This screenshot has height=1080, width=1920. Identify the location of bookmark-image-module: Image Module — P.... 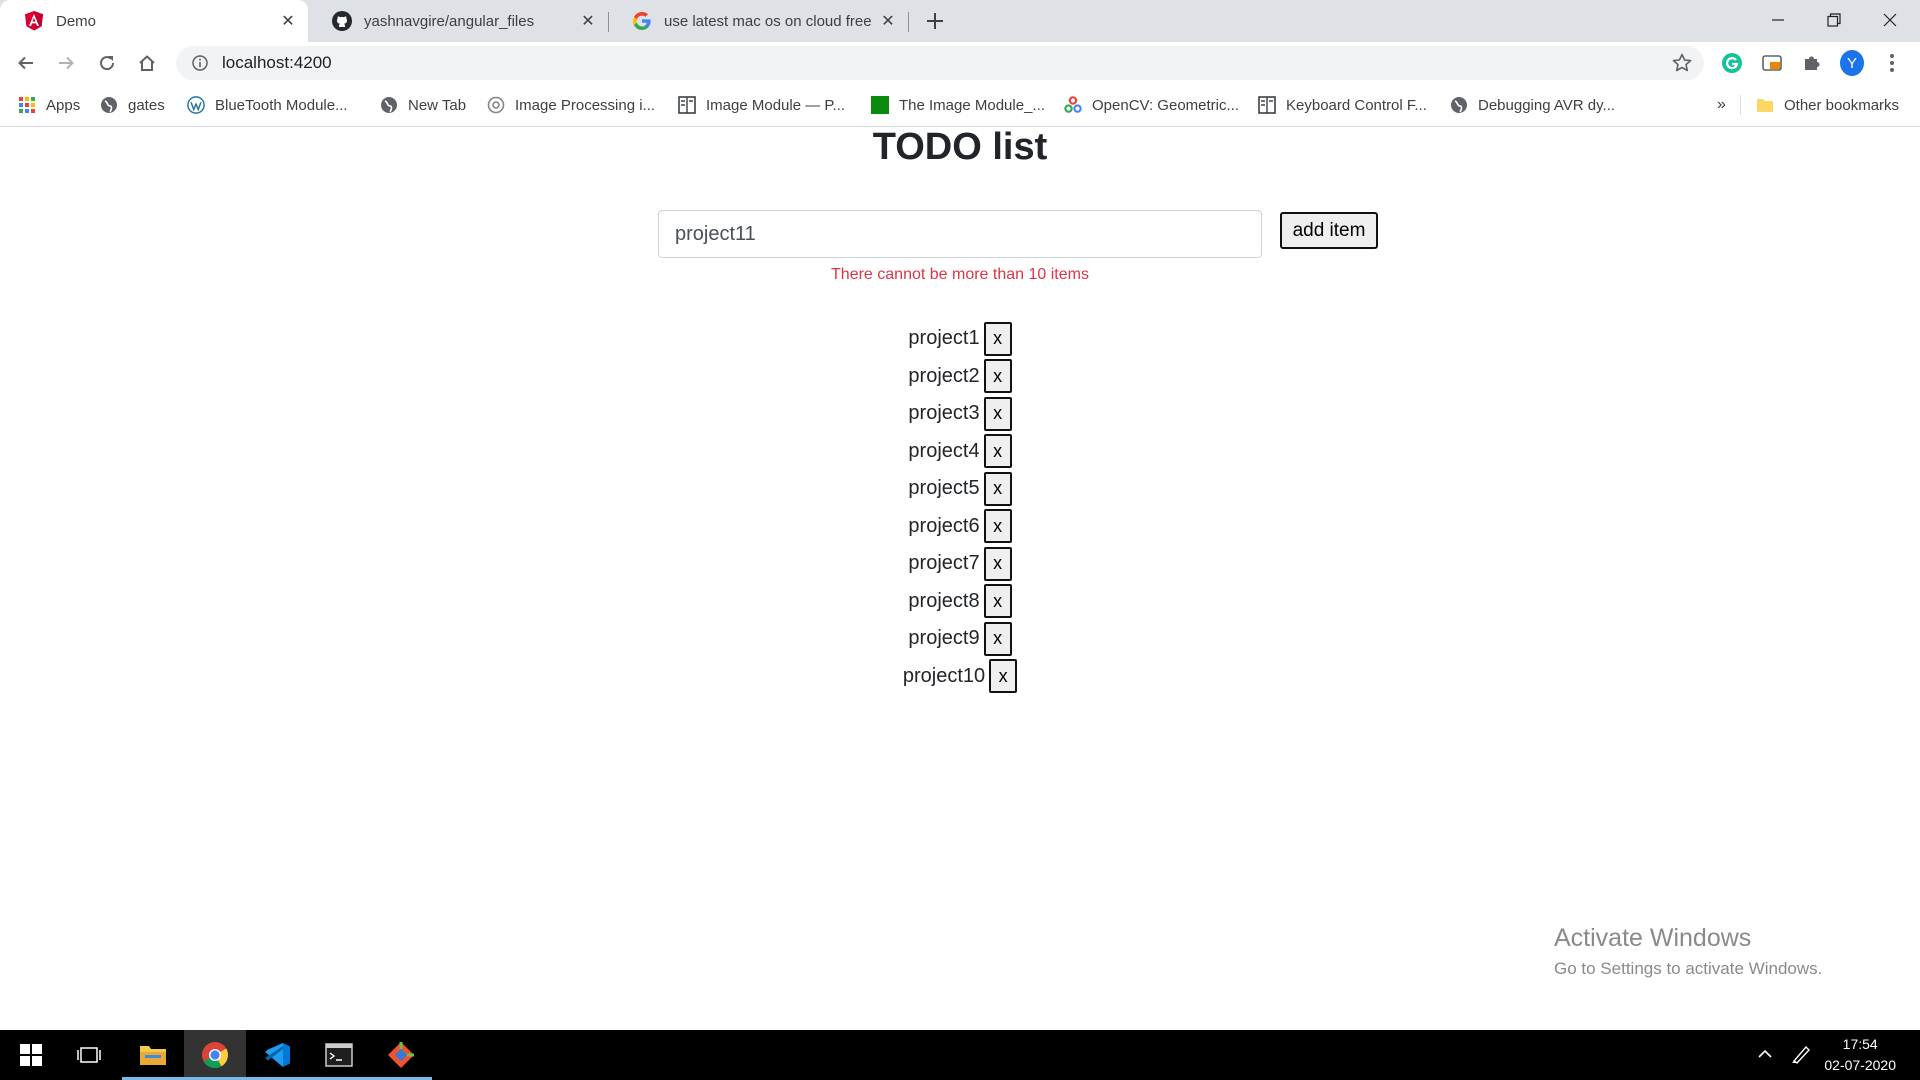
(761, 105).